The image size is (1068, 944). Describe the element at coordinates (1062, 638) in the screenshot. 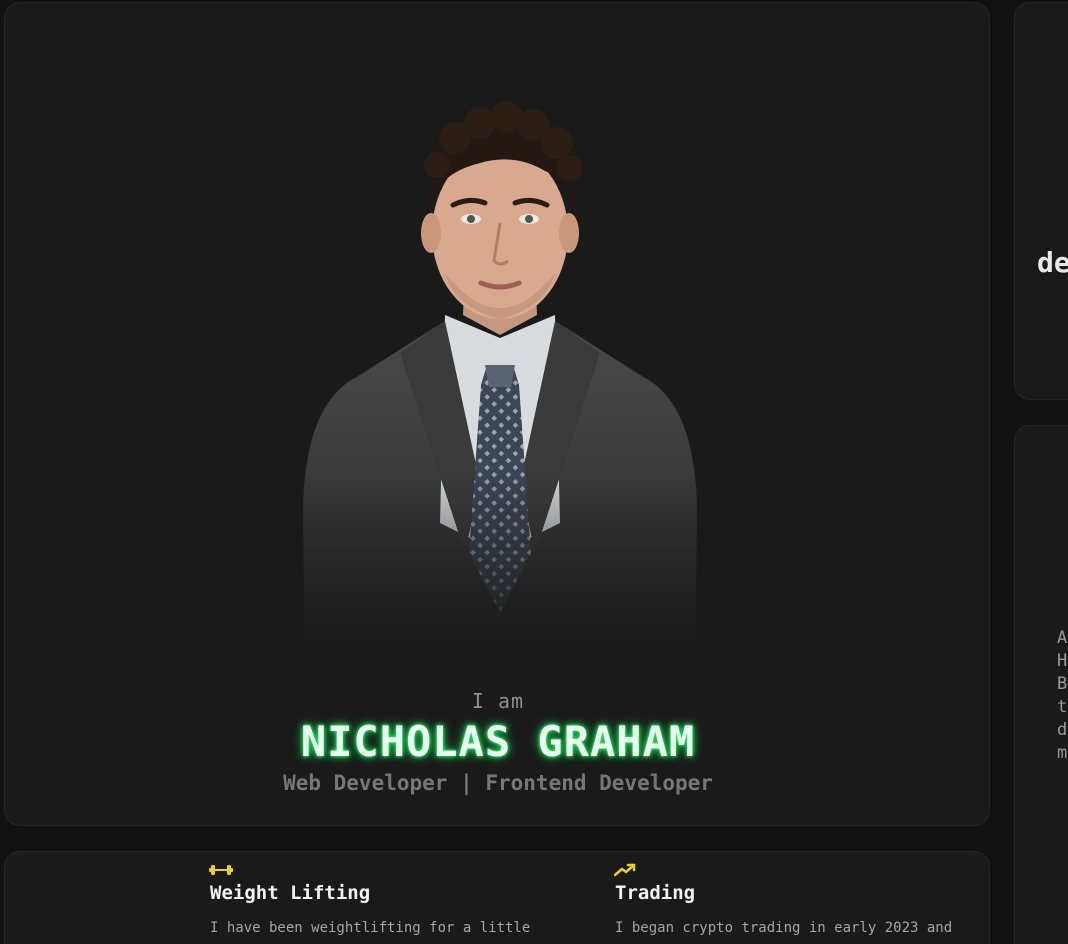

I see `right-card-line: A` at that location.